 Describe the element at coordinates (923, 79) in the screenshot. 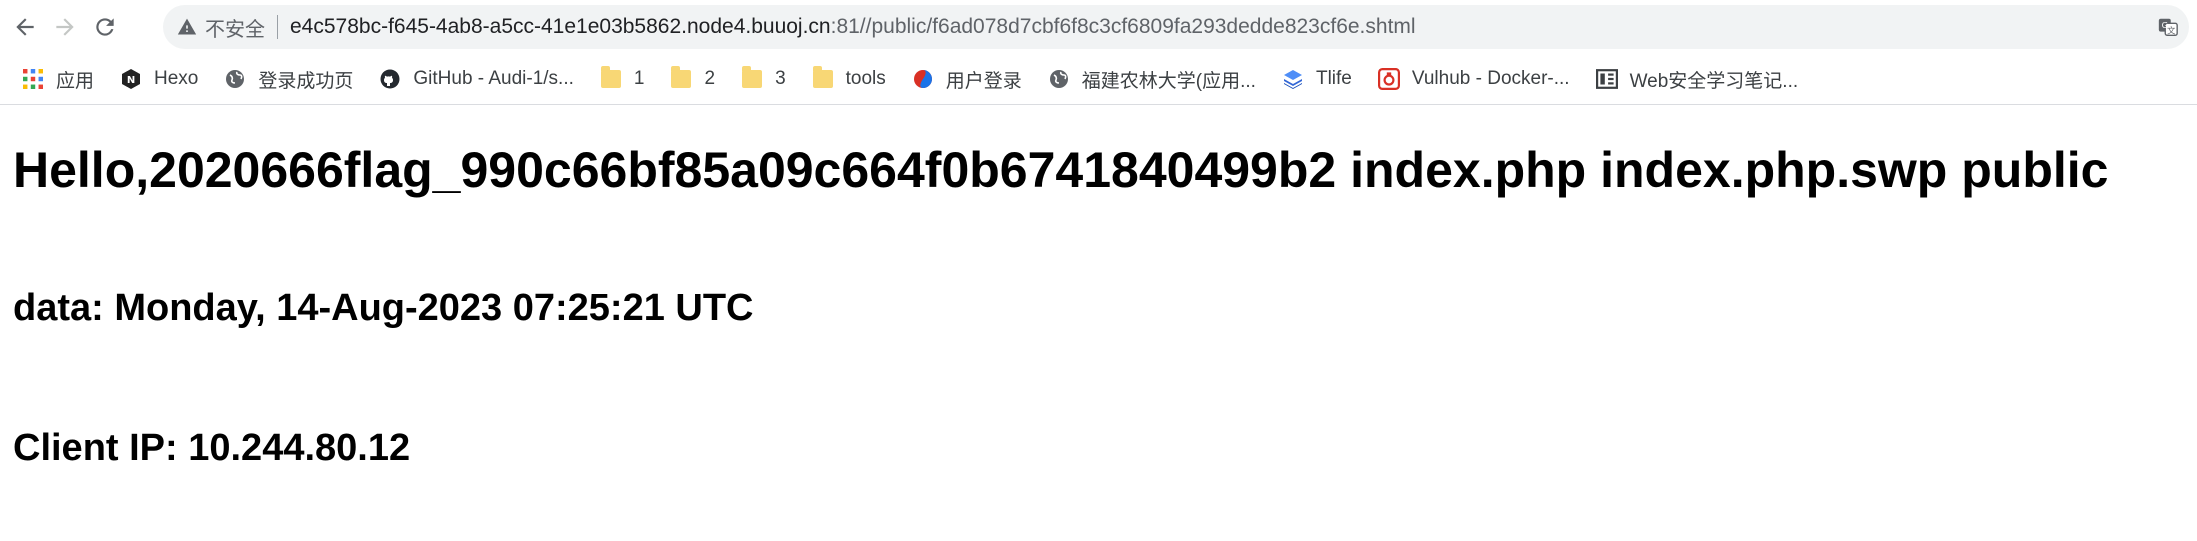

I see `pinwheel-icon` at that location.